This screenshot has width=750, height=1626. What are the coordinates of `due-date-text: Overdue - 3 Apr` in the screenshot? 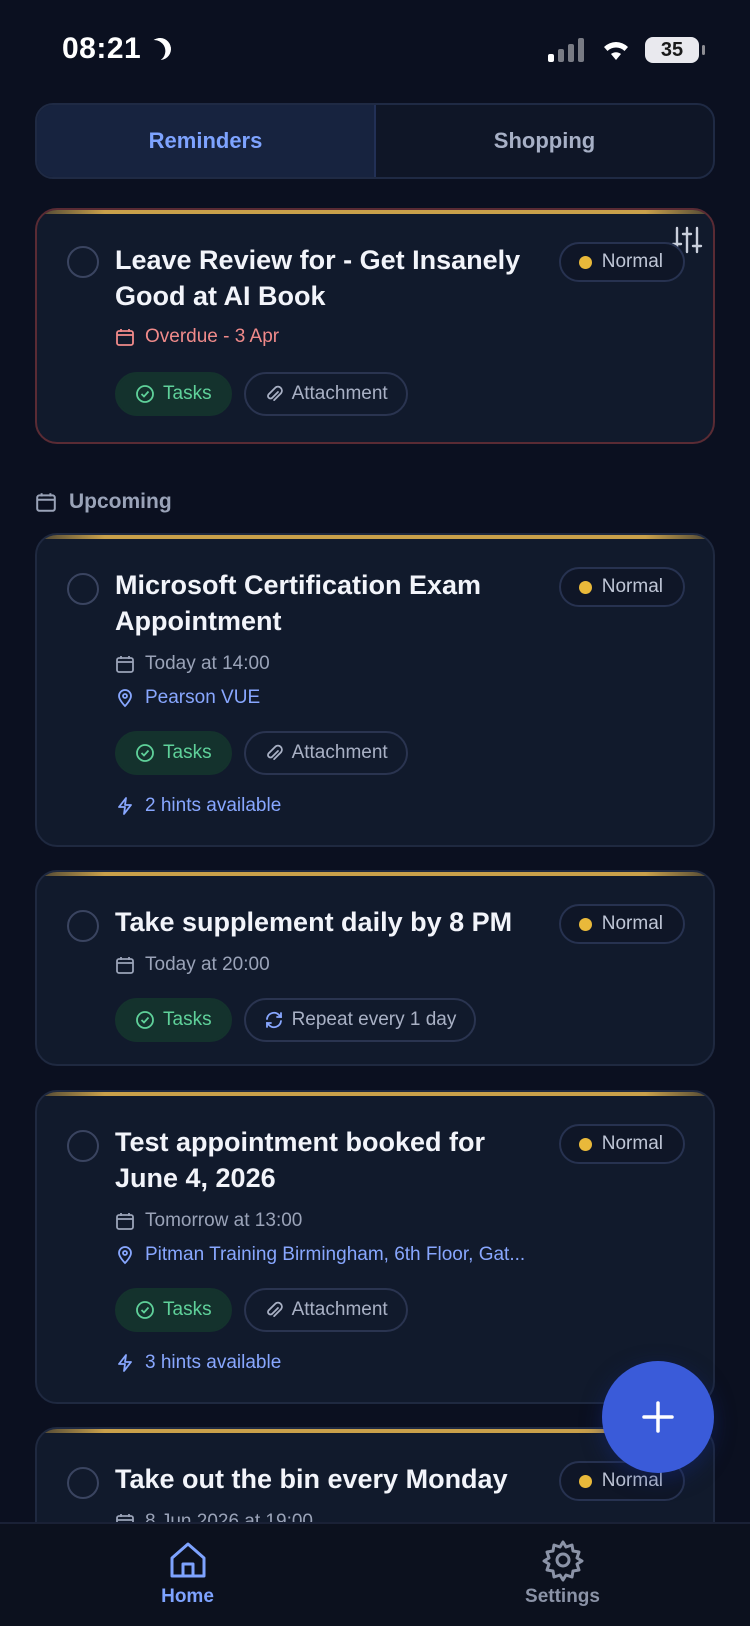 It's located at (212, 336).